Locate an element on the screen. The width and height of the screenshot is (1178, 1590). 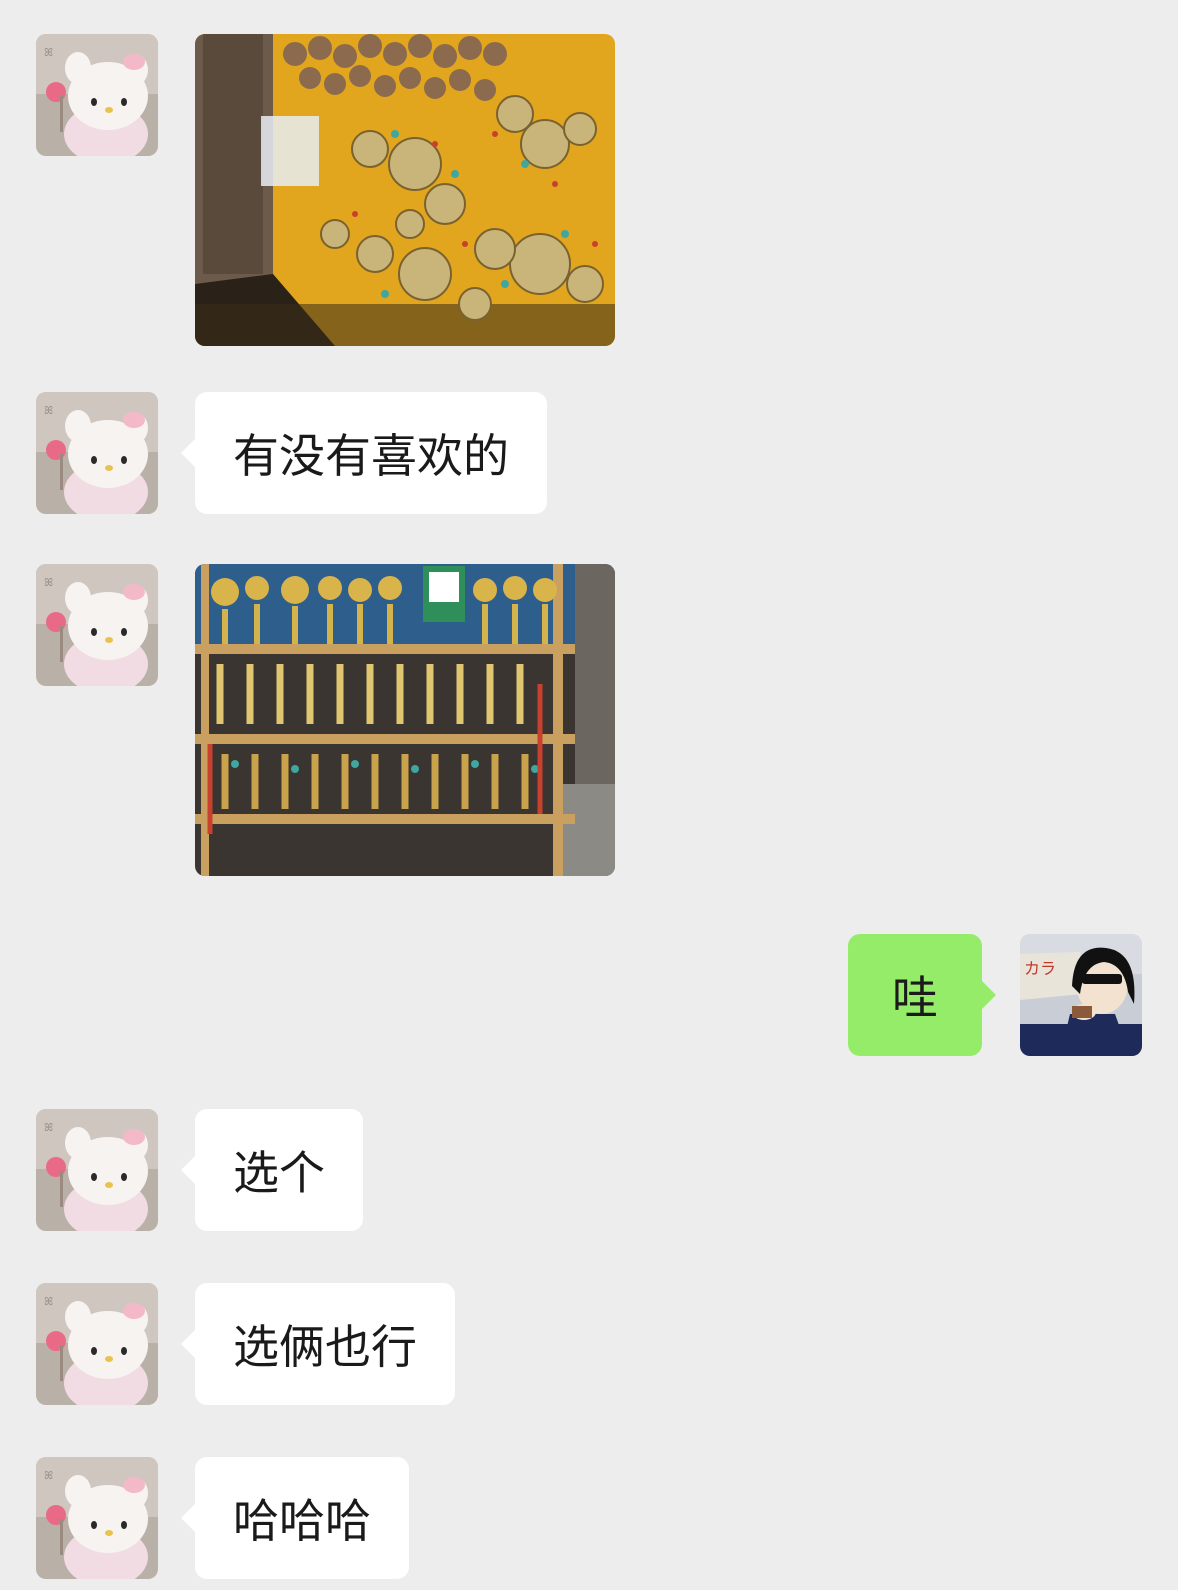
message-text: 选俩也行 is located at coordinates (325, 1347).